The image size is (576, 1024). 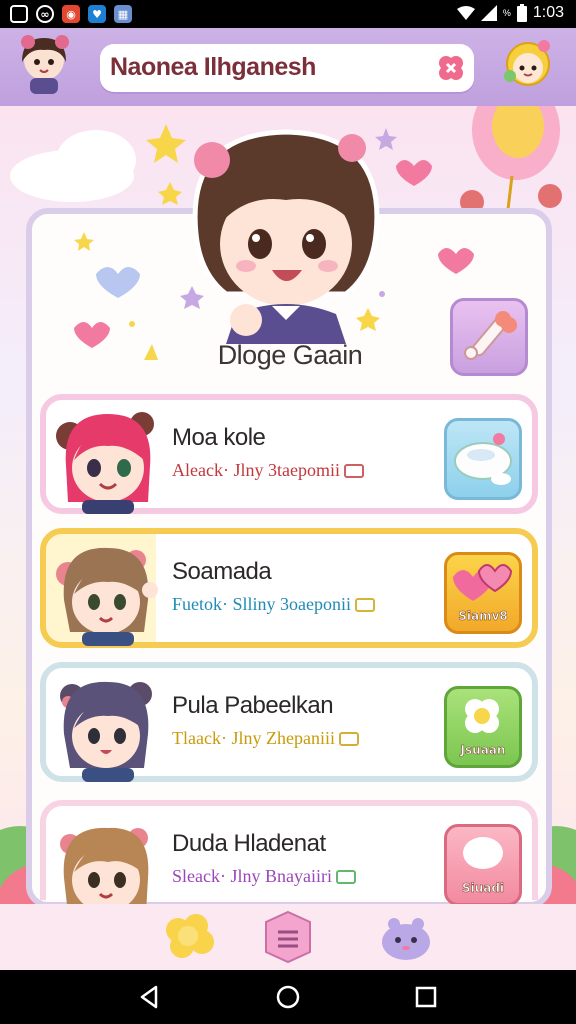 I want to click on character-subtitle: Fuetok· Slliny 3oaeponii, so click(x=273, y=604).